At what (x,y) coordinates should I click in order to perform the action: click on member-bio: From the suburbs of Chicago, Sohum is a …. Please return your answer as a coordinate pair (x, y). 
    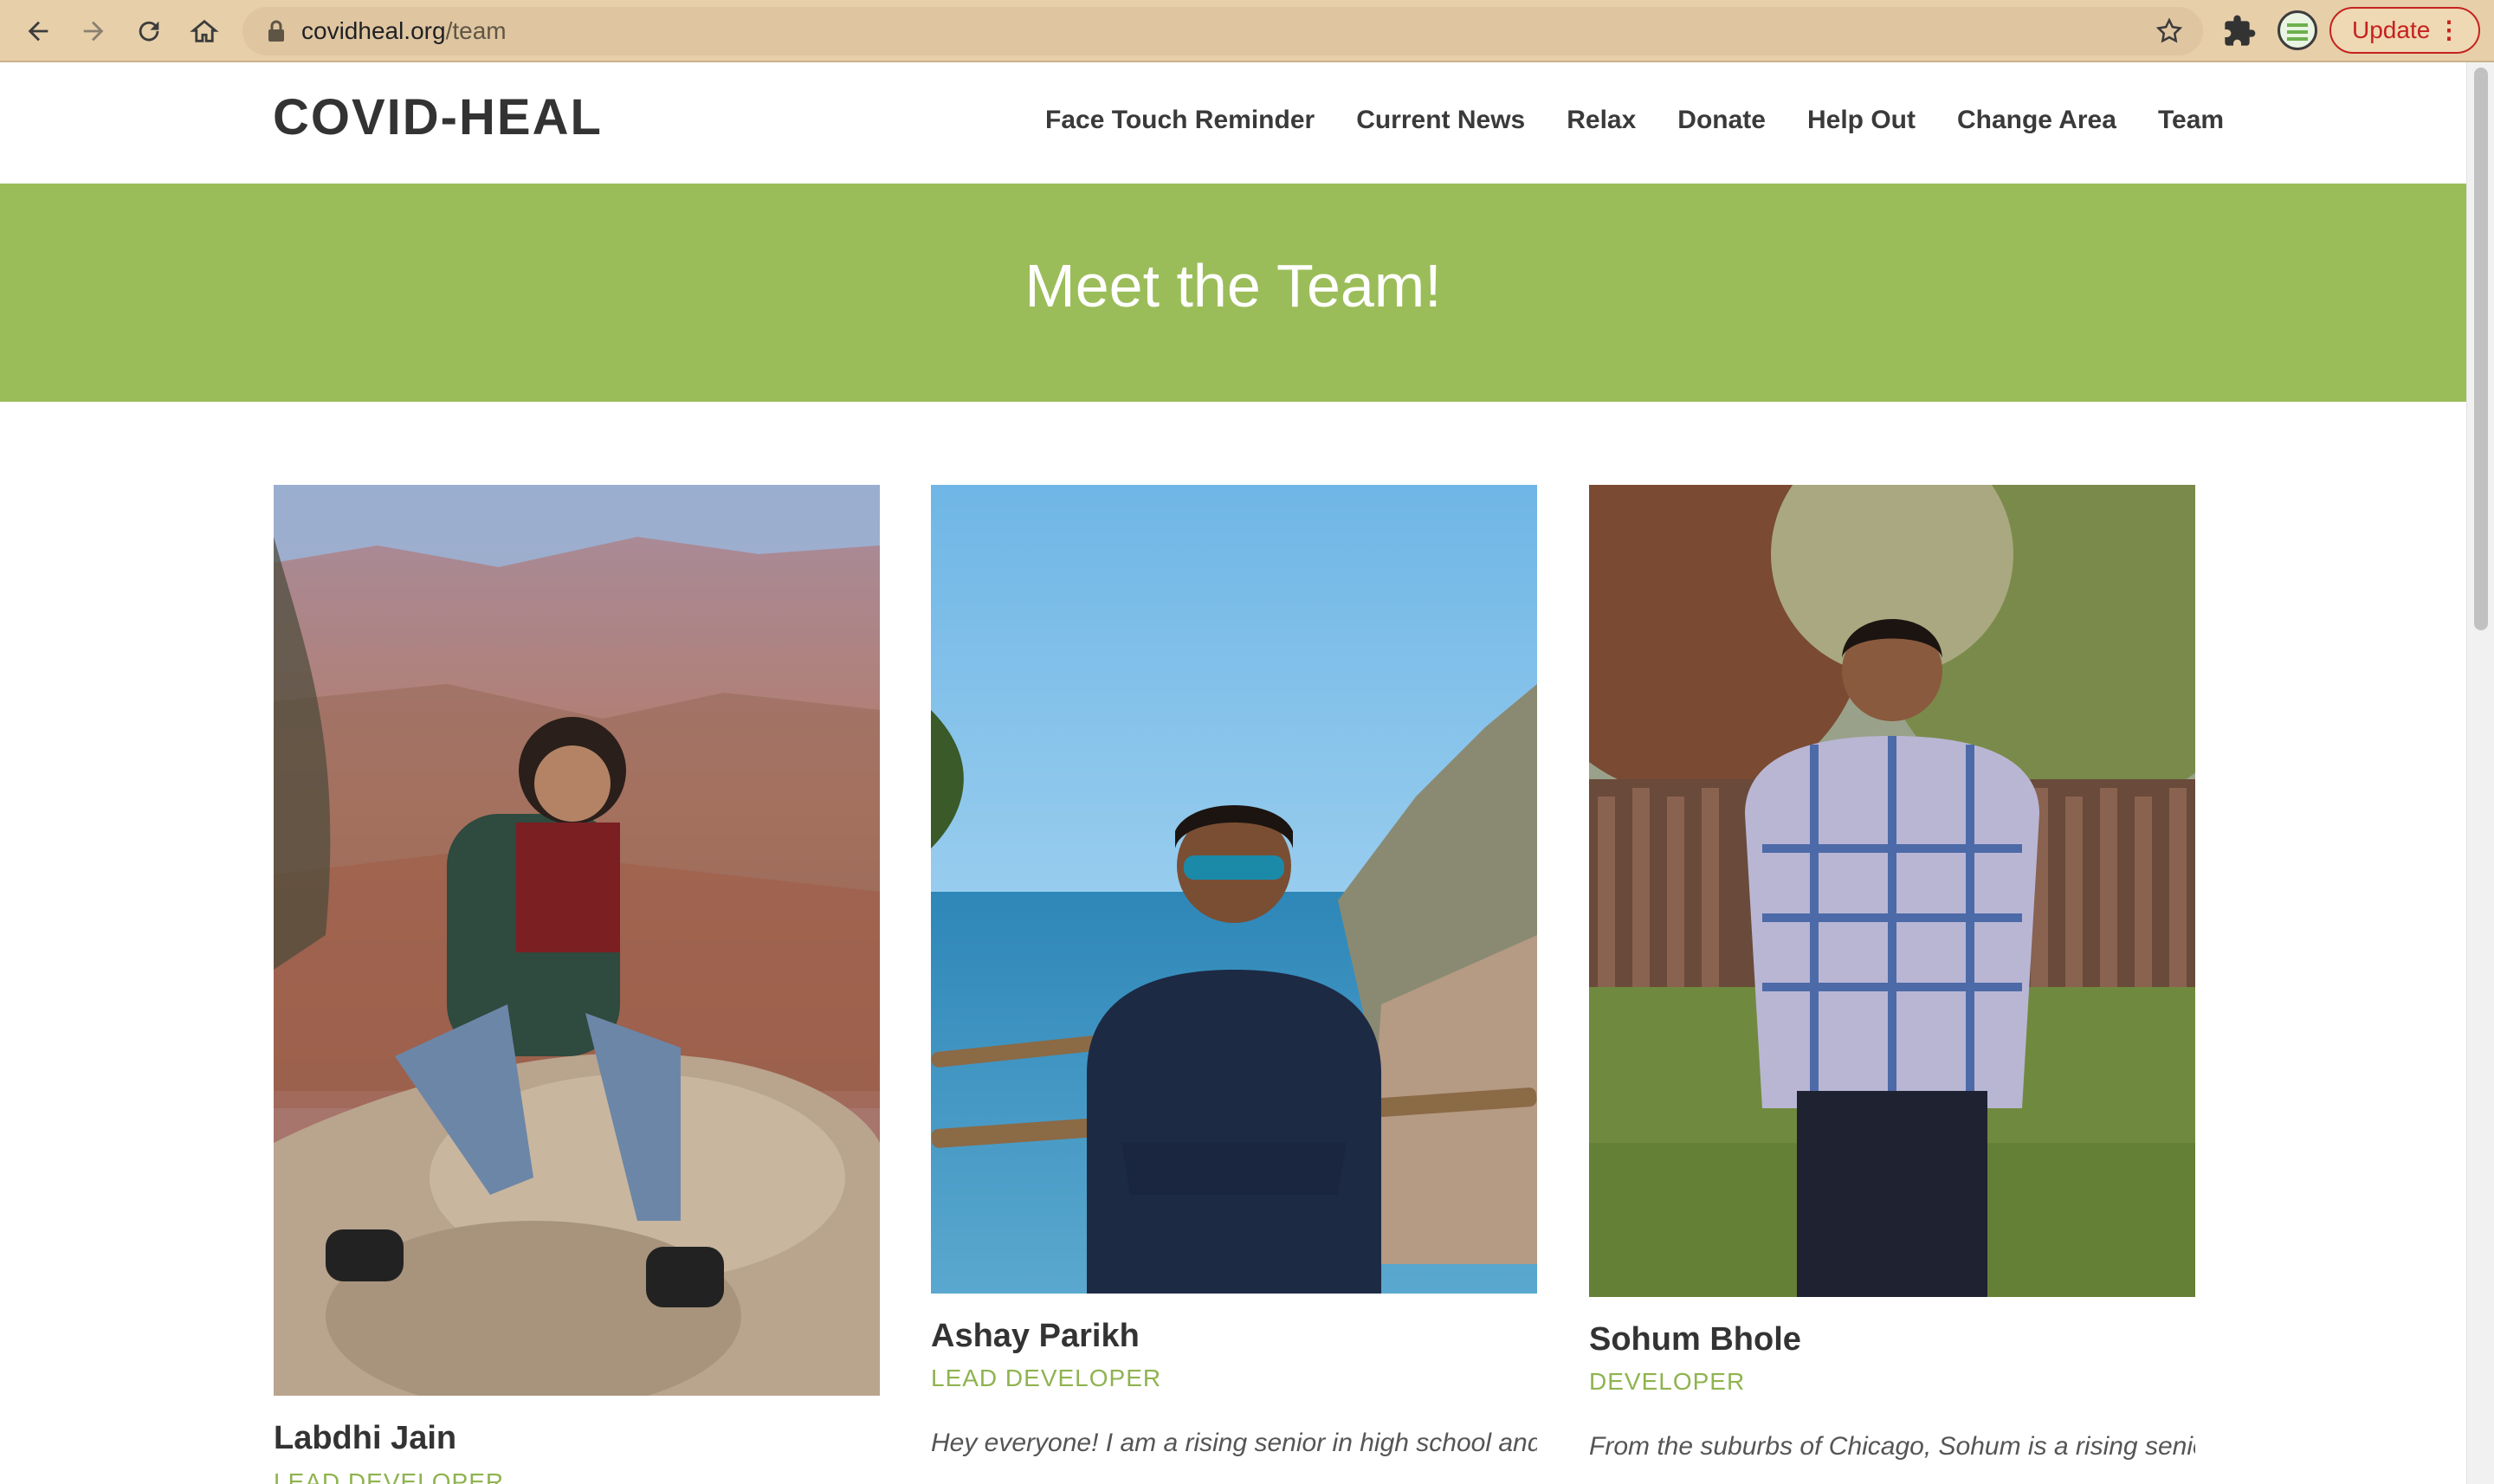
    Looking at the image, I should click on (1892, 1446).